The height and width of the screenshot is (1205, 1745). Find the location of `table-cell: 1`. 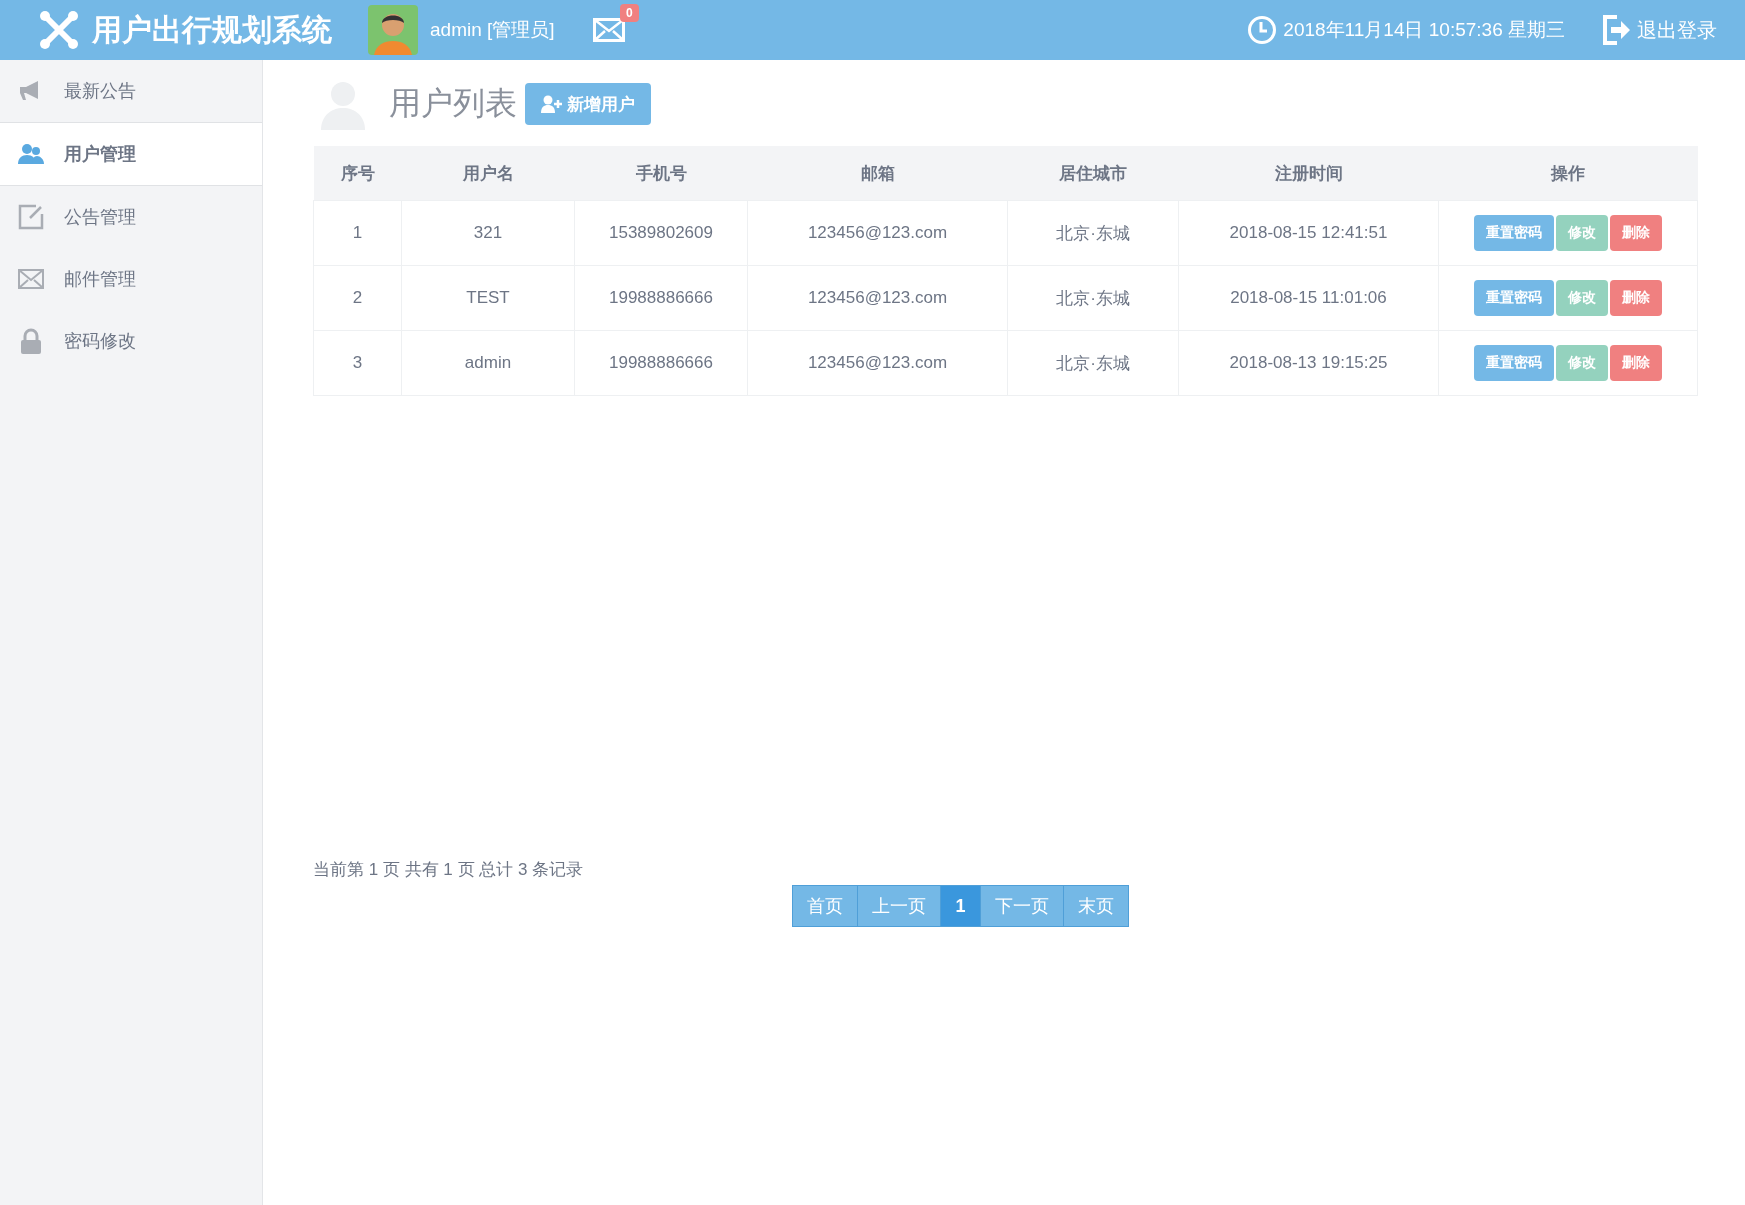

table-cell: 1 is located at coordinates (357, 233).